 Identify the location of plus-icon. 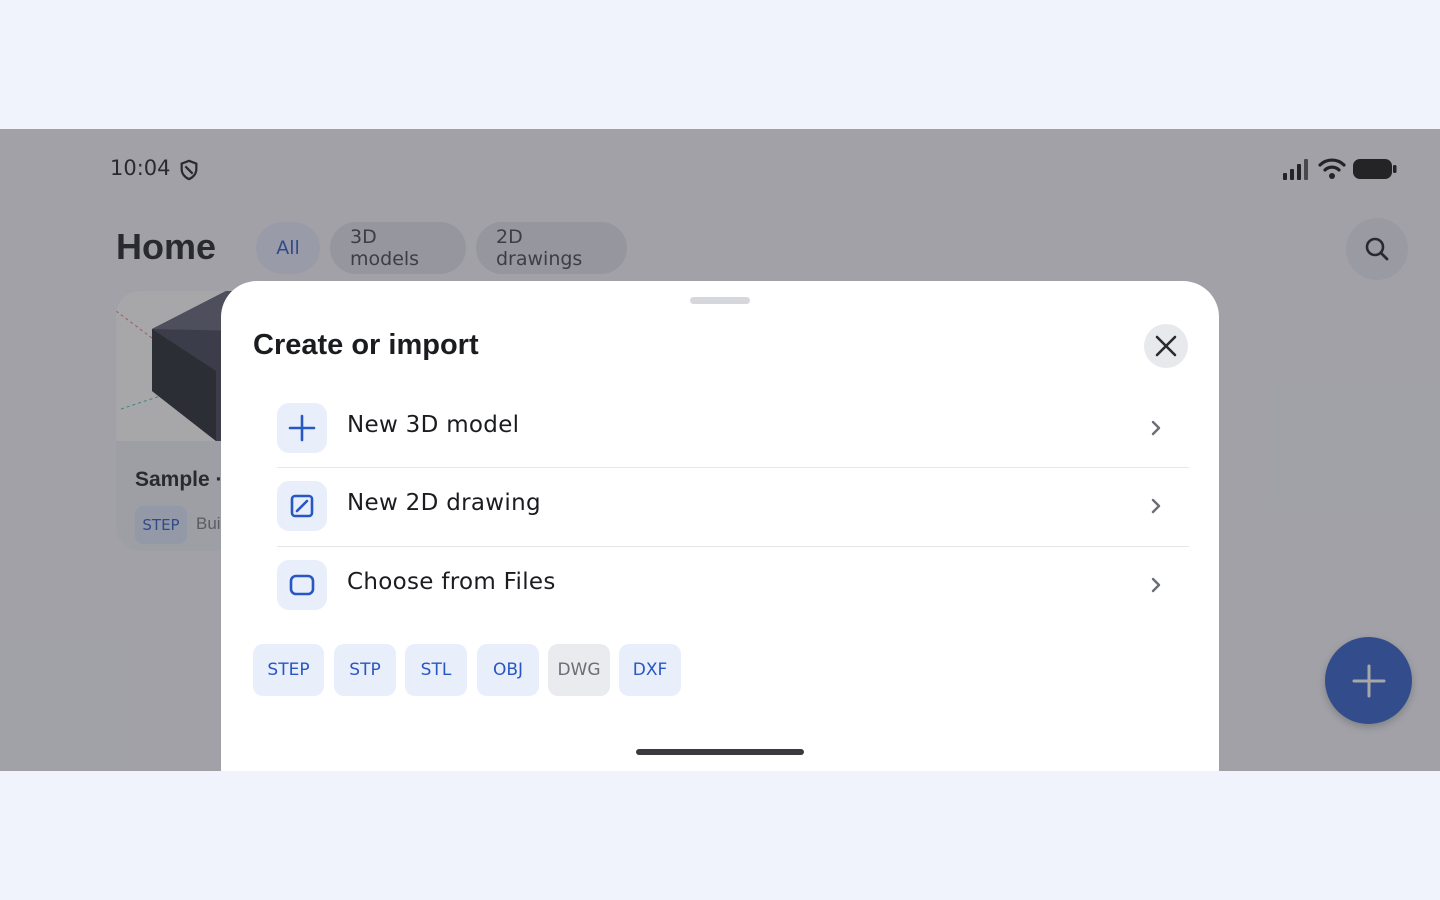
(302, 428).